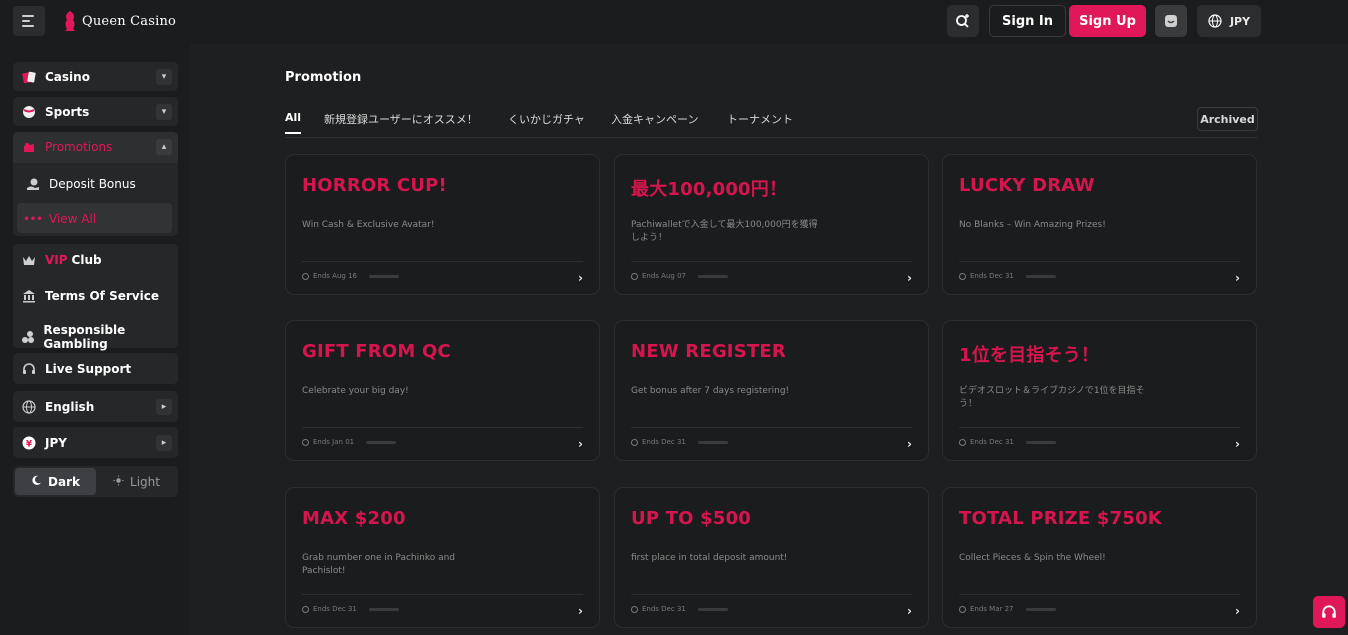 This screenshot has width=1348, height=635. I want to click on tab-all: All, so click(293, 122).